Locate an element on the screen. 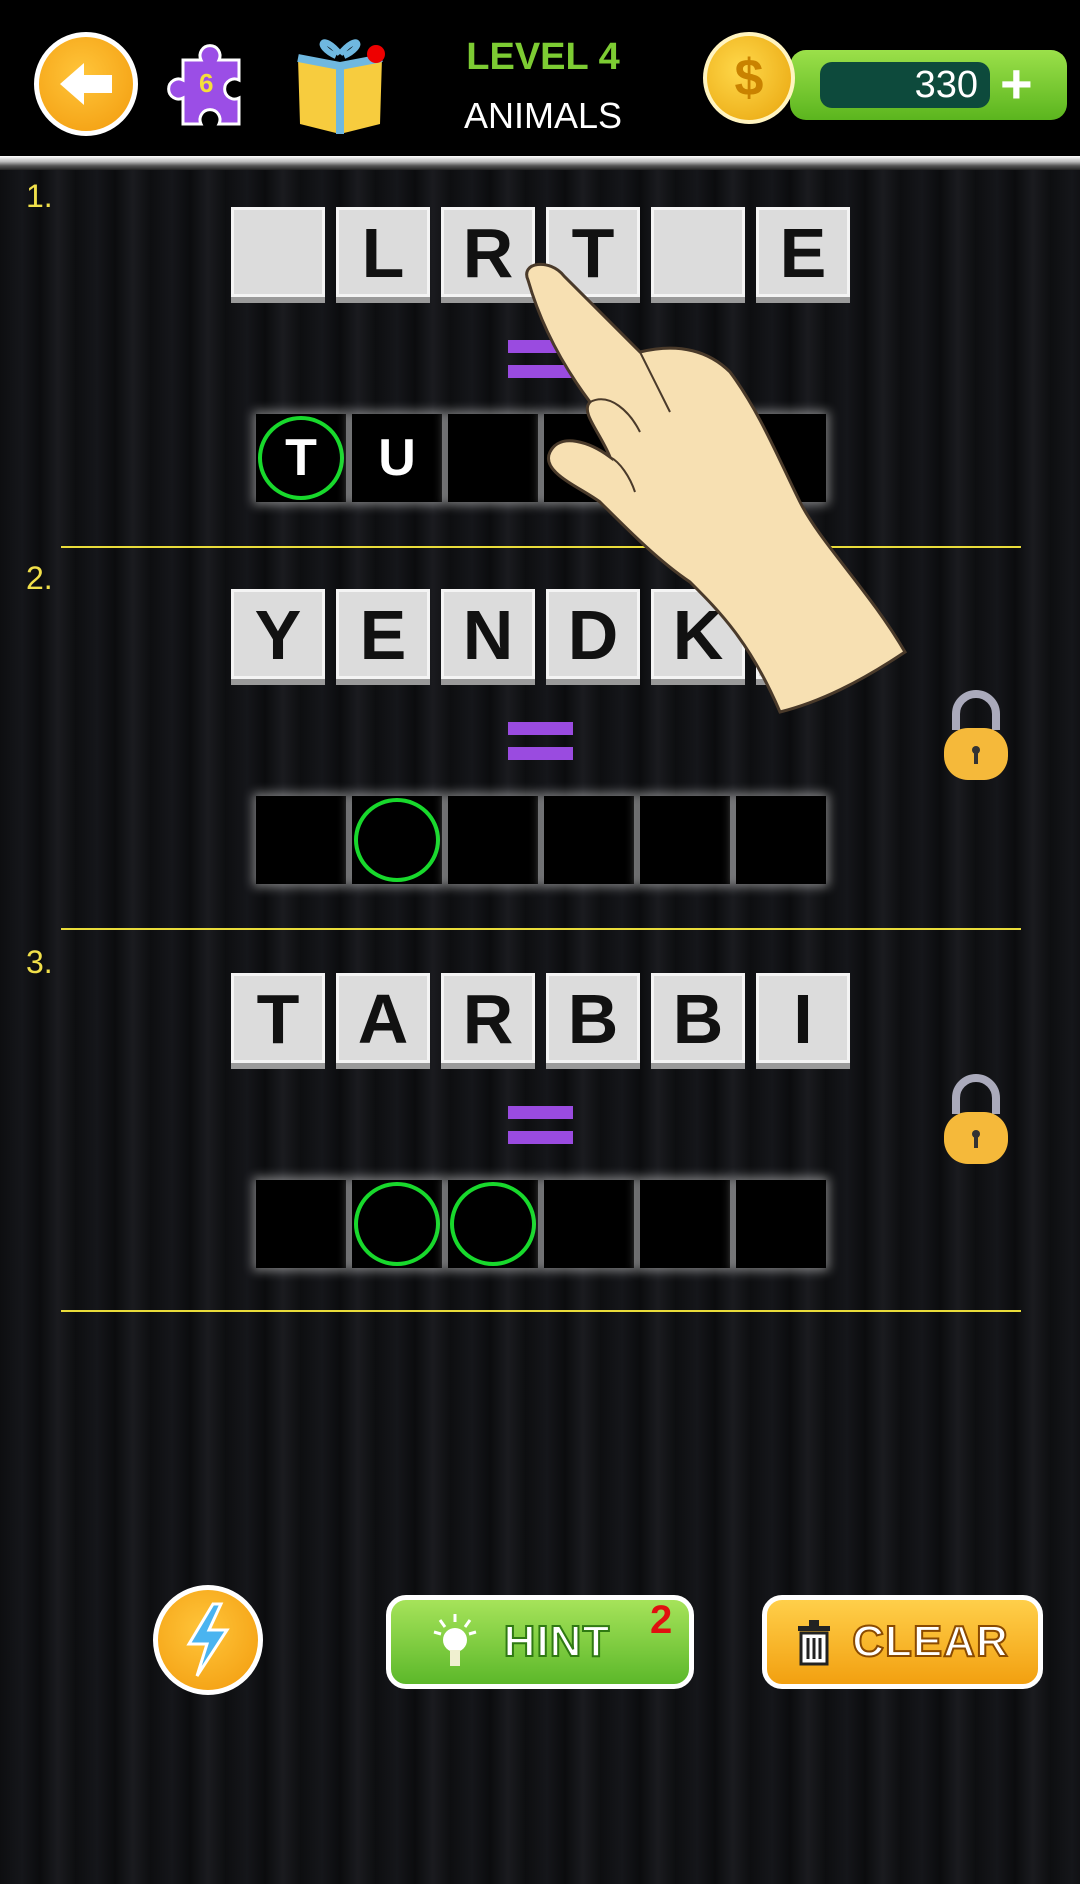  coin-icon: $ is located at coordinates (749, 78).